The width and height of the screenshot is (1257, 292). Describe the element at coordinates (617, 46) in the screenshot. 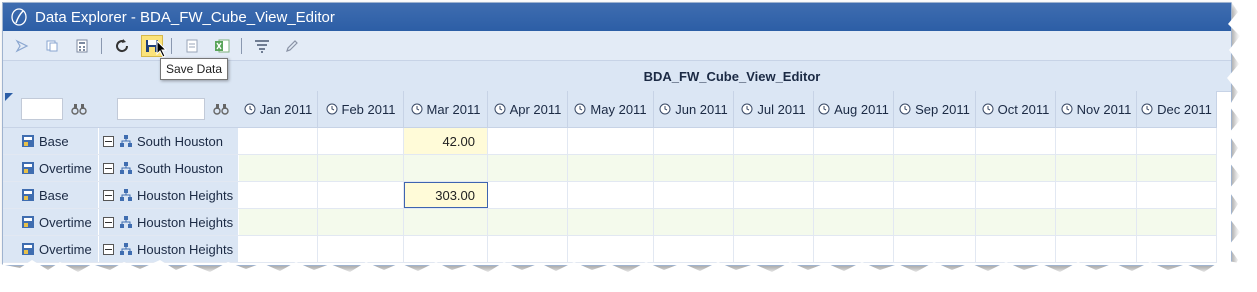

I see `toolbar` at that location.